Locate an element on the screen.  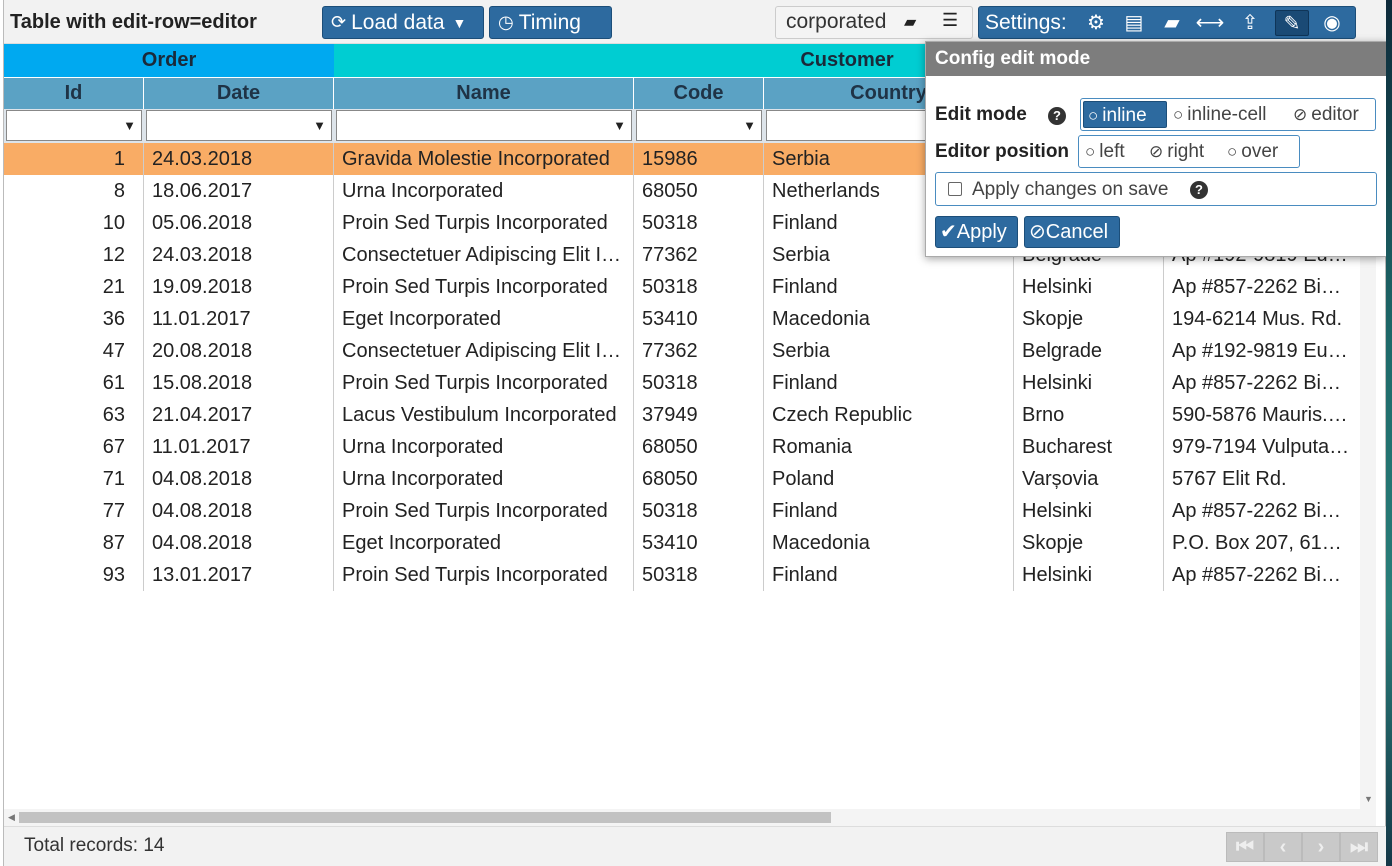
cancel-button: ⊘Cancel is located at coordinates (1072, 232).